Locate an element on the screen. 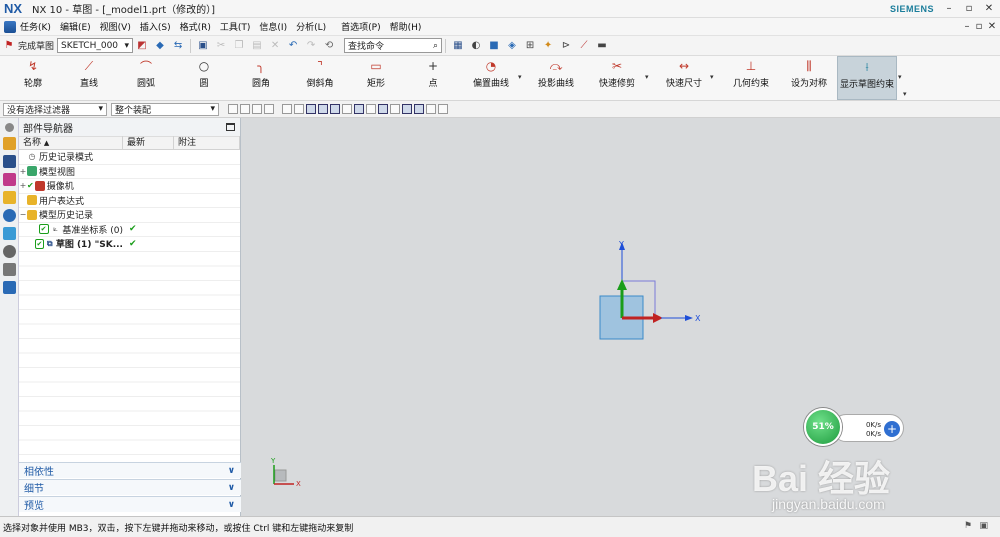 The width and height of the screenshot is (1000, 537). orient-view-icon: ◆ is located at coordinates (160, 46).